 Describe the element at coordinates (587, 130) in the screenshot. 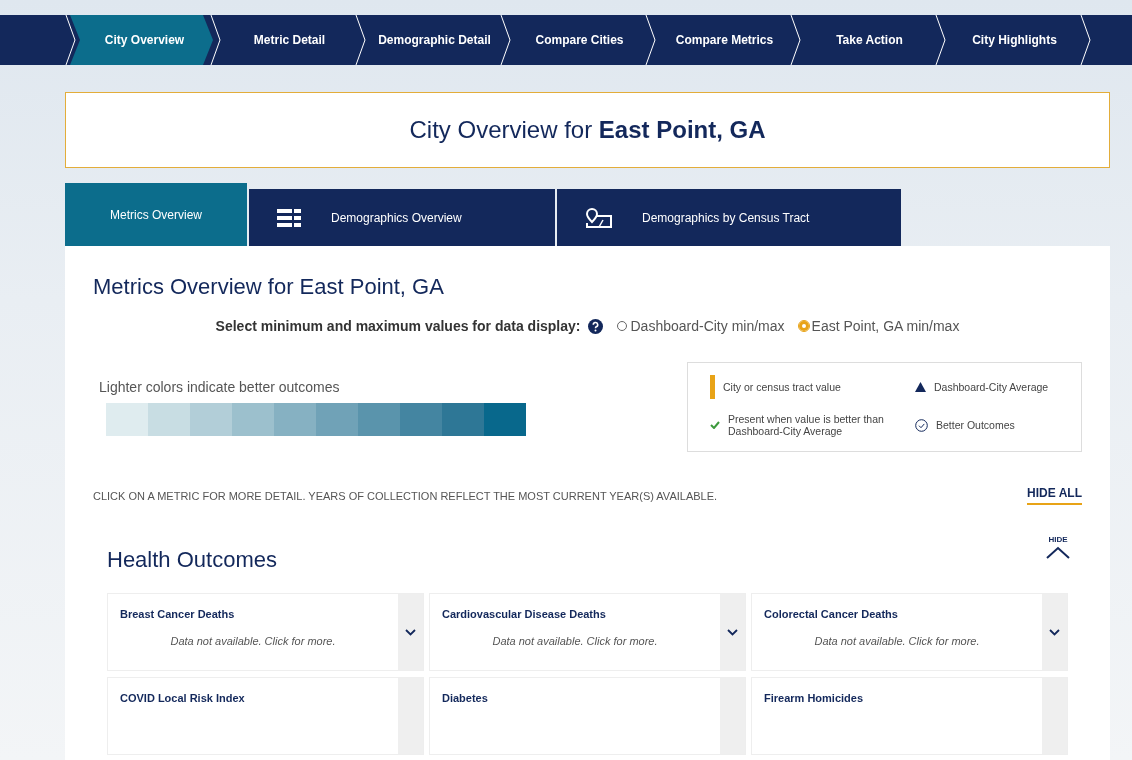

I see `page-title: City Overview for East Point, GA` at that location.